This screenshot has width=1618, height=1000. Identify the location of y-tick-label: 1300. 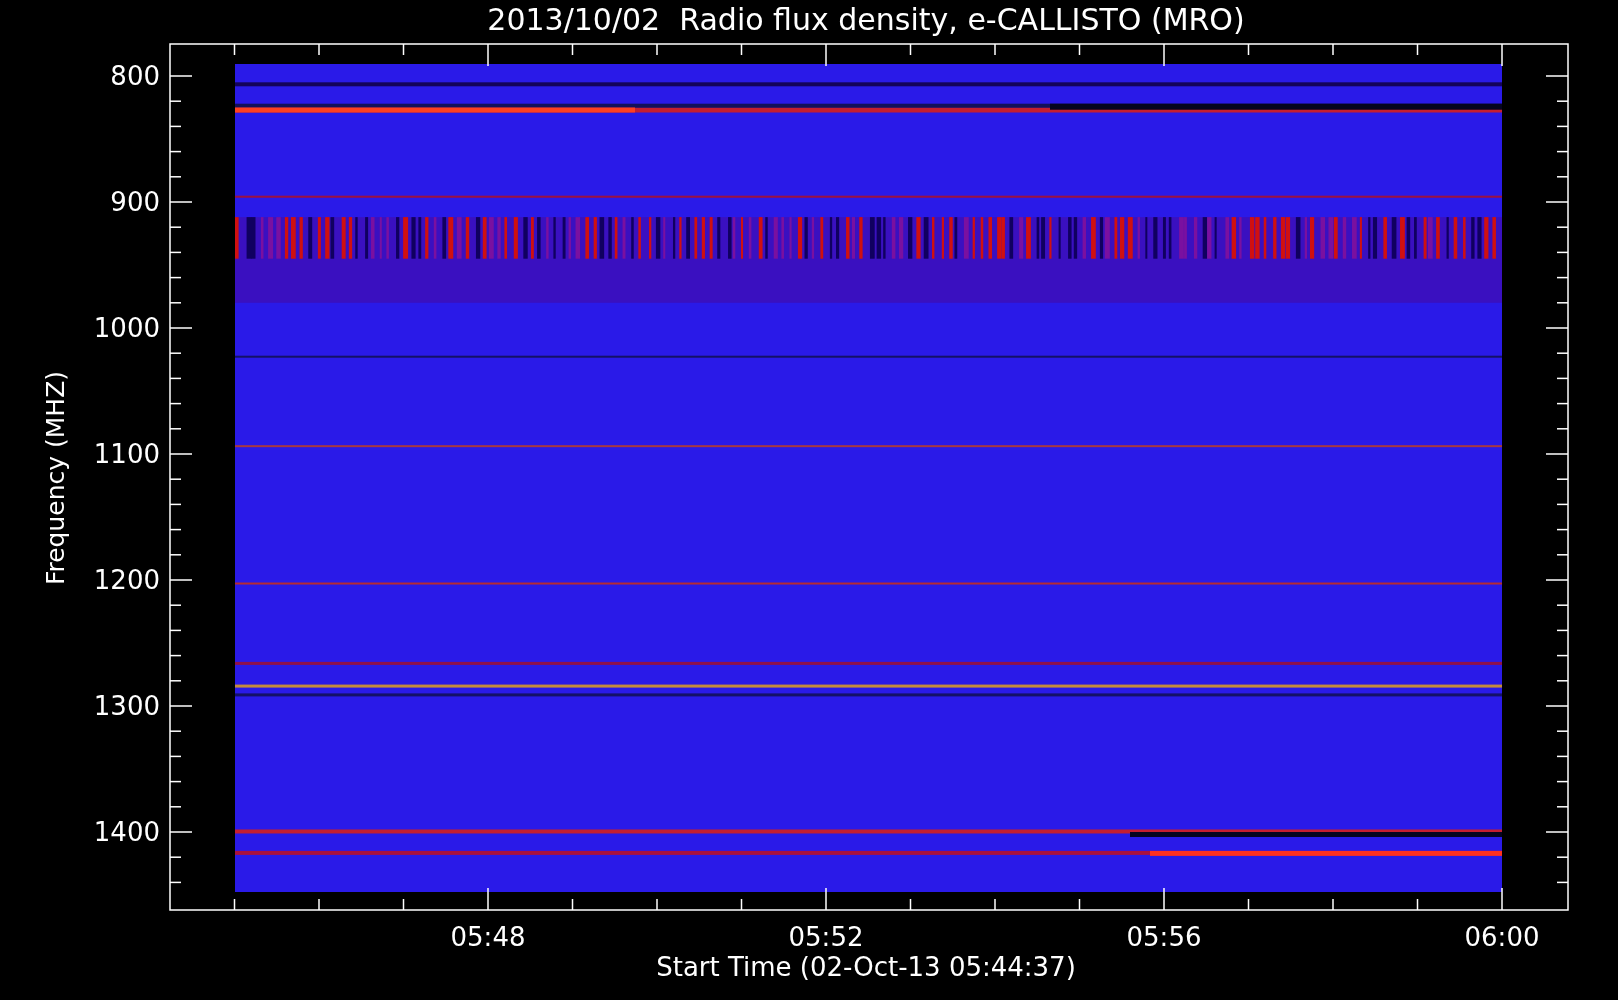
(126, 706).